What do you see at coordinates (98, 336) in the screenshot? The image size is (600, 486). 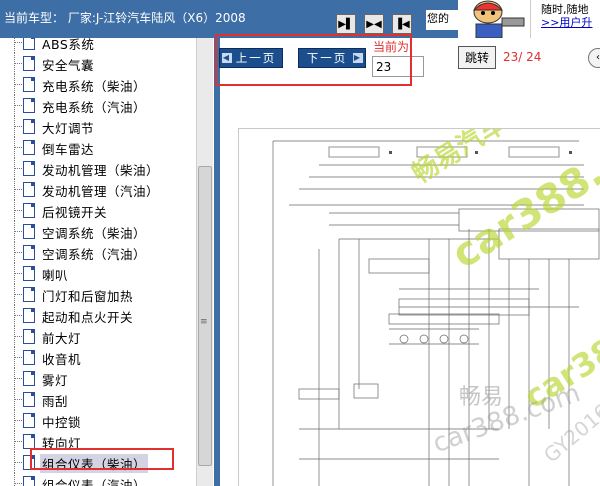 I see `tree-item: 前大灯` at bounding box center [98, 336].